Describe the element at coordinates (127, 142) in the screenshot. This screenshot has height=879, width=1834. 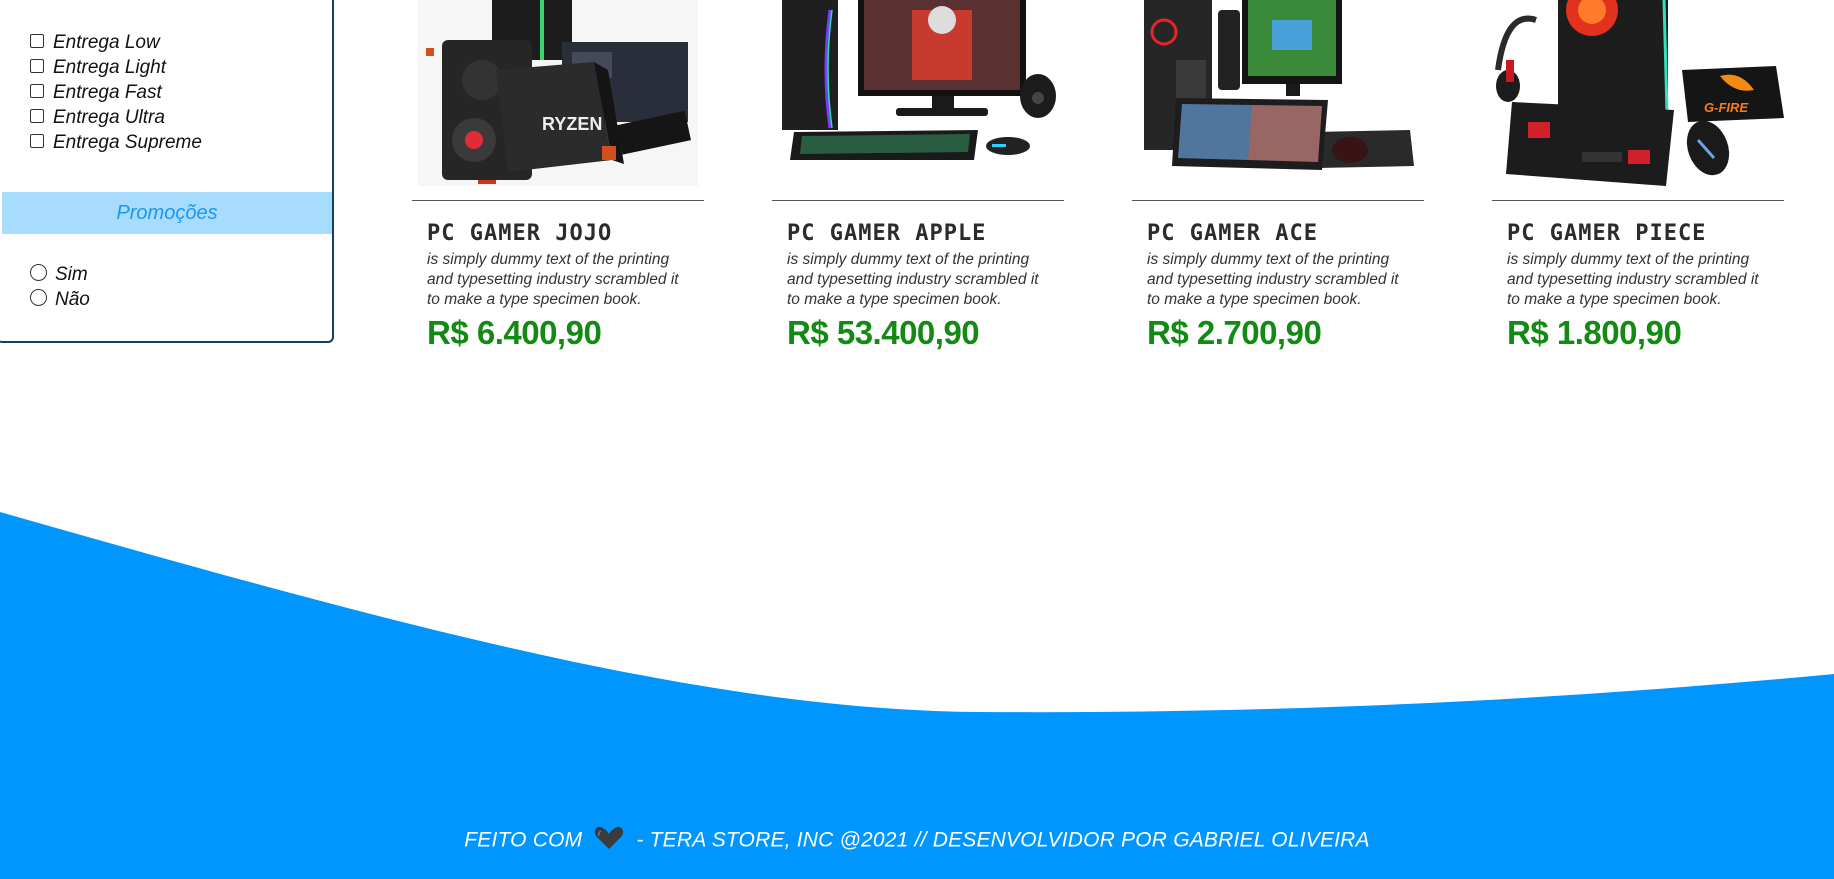
I see `filter-label: Entrega Supreme` at that location.